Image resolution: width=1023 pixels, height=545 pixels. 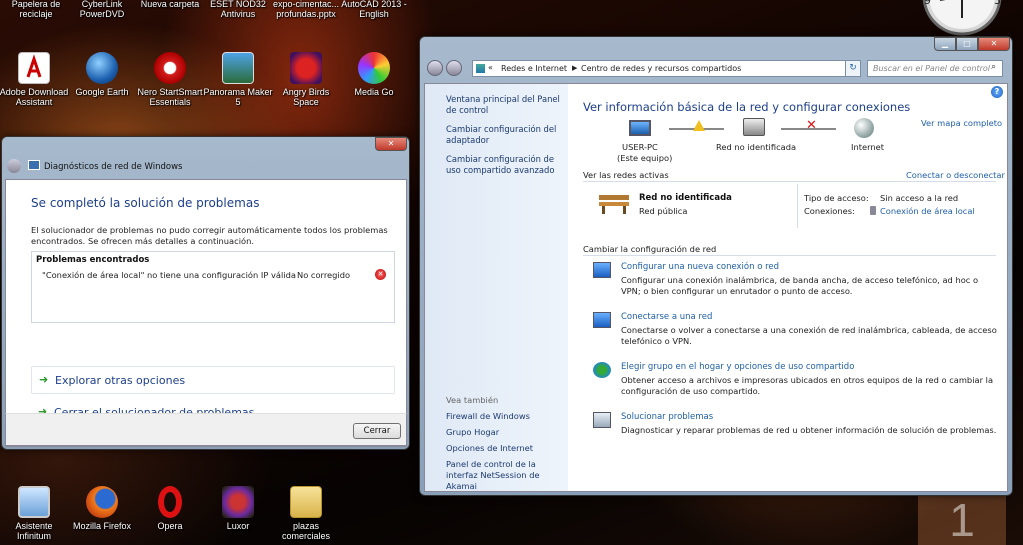 What do you see at coordinates (663, 211) in the screenshot?
I see `active-network-type: Red pública` at bounding box center [663, 211].